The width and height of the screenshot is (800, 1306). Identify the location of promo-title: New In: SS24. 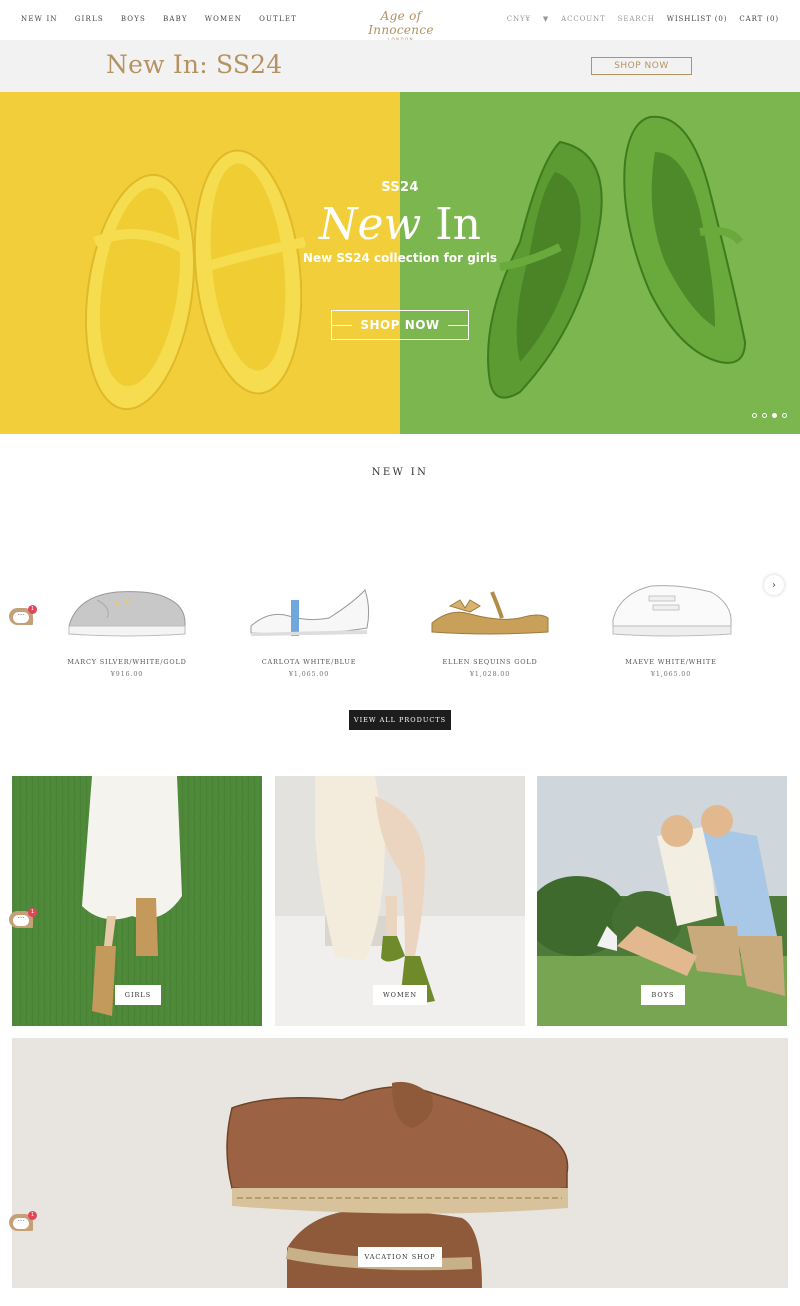
(194, 64).